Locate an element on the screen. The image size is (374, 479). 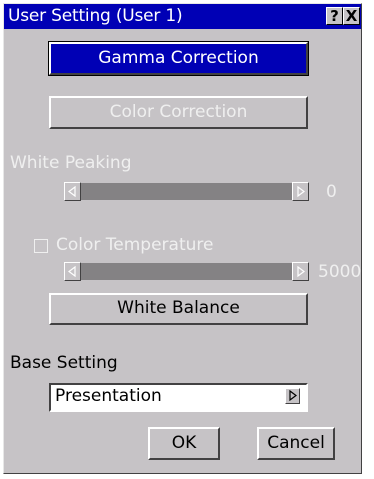
help-button: ? is located at coordinates (334, 16).